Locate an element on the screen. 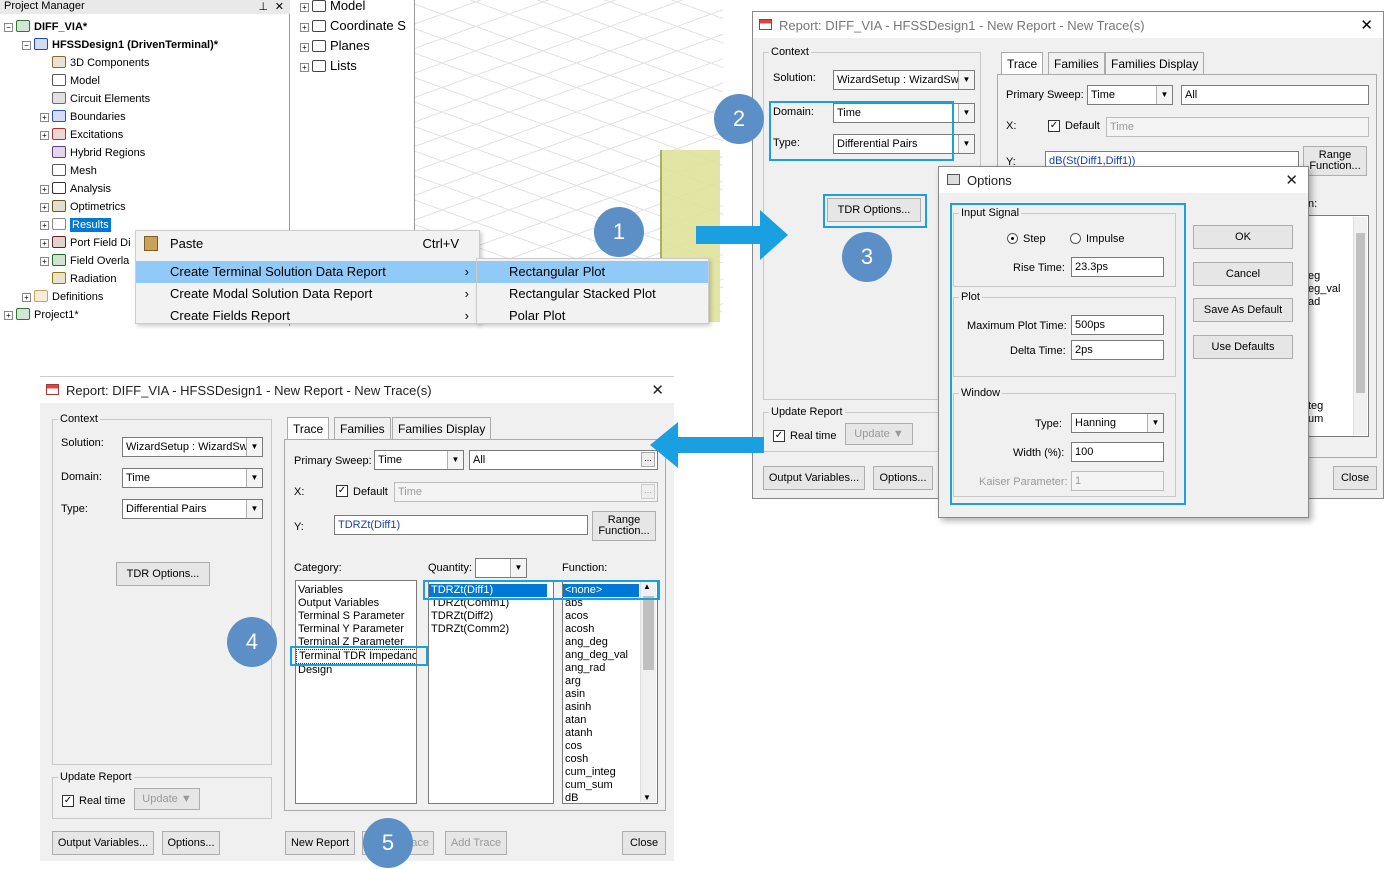  scroll-down-icon: ▼ is located at coordinates (647, 797).